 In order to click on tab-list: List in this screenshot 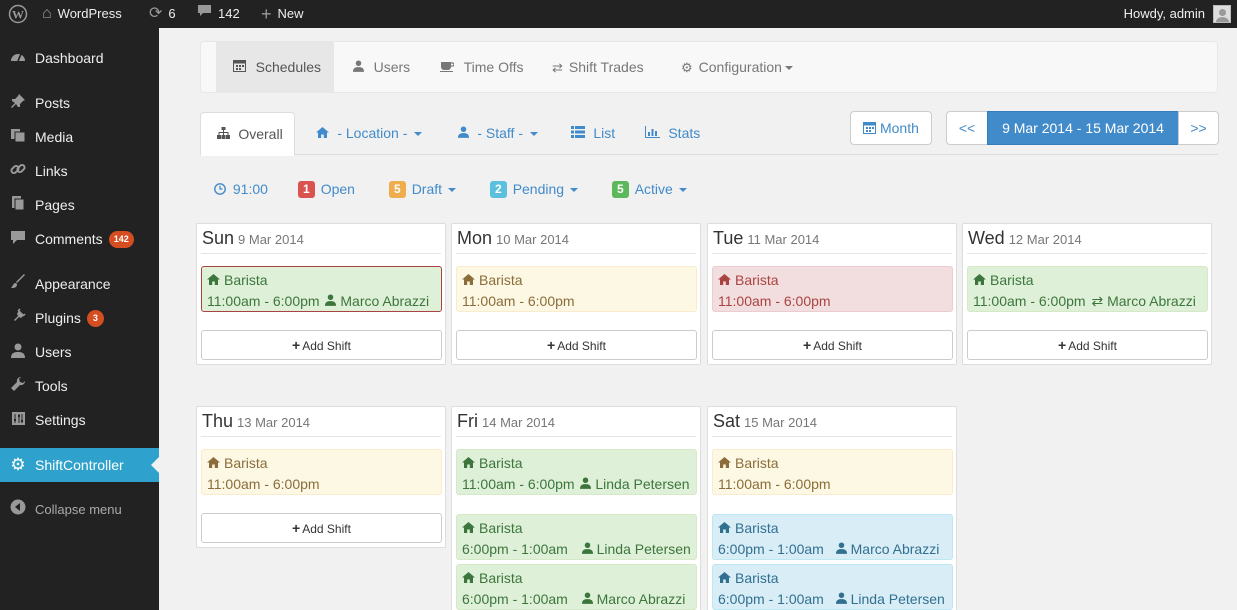, I will do `click(593, 133)`.